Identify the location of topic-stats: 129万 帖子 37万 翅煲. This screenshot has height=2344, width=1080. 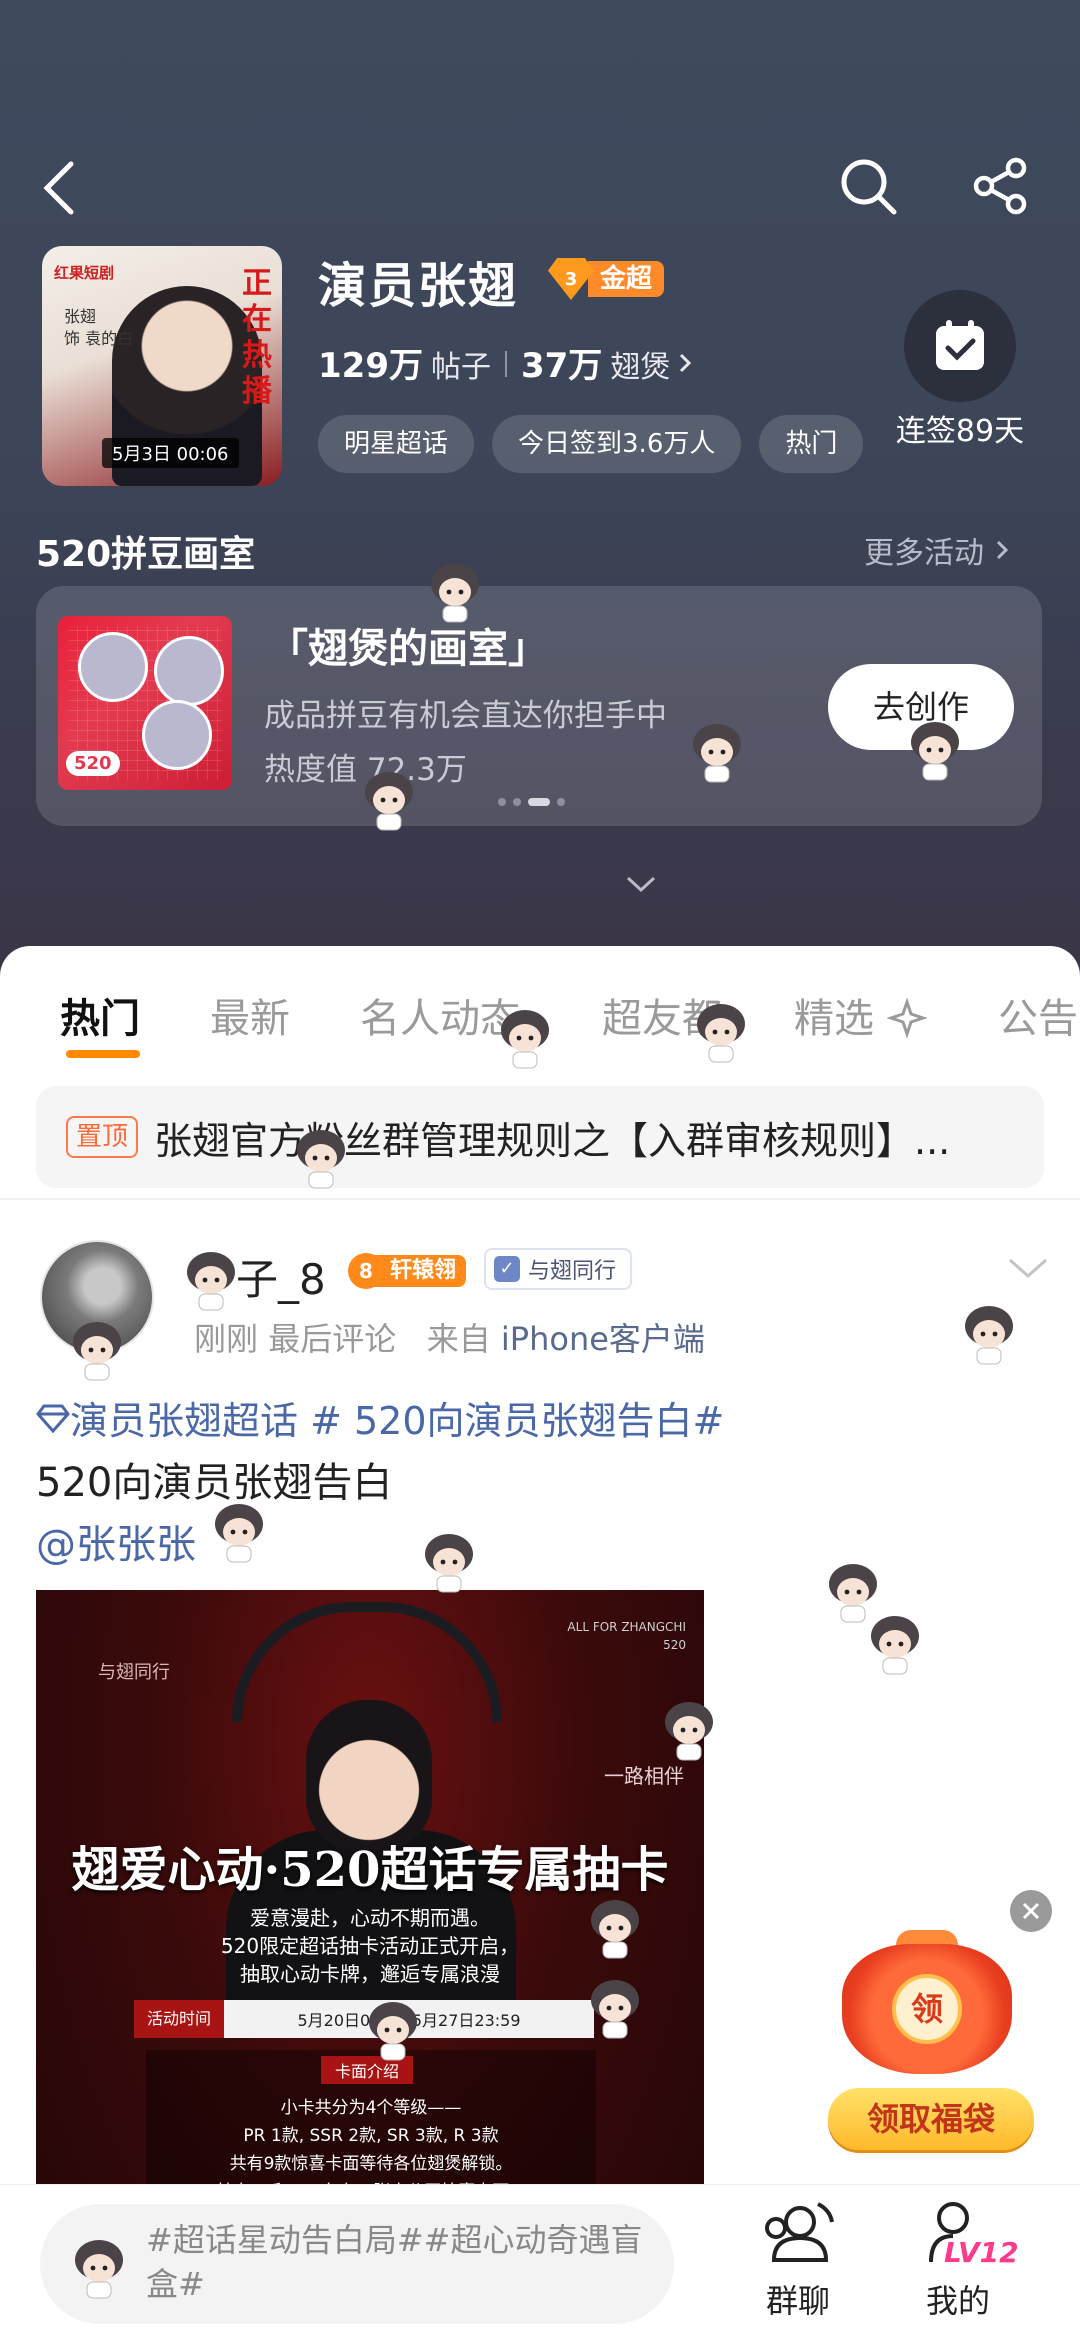
(507, 362).